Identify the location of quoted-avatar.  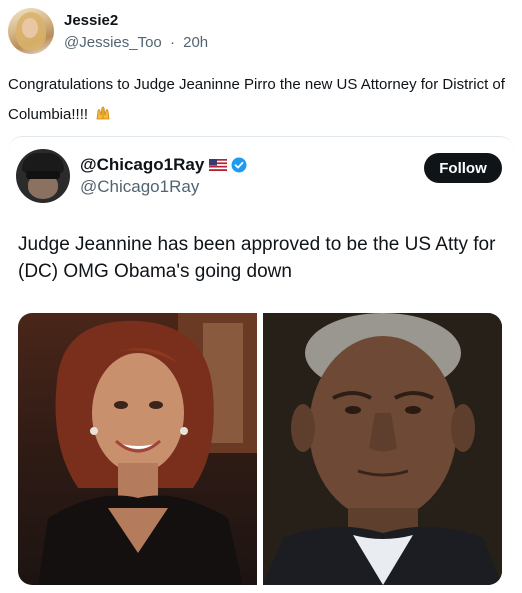
(43, 176).